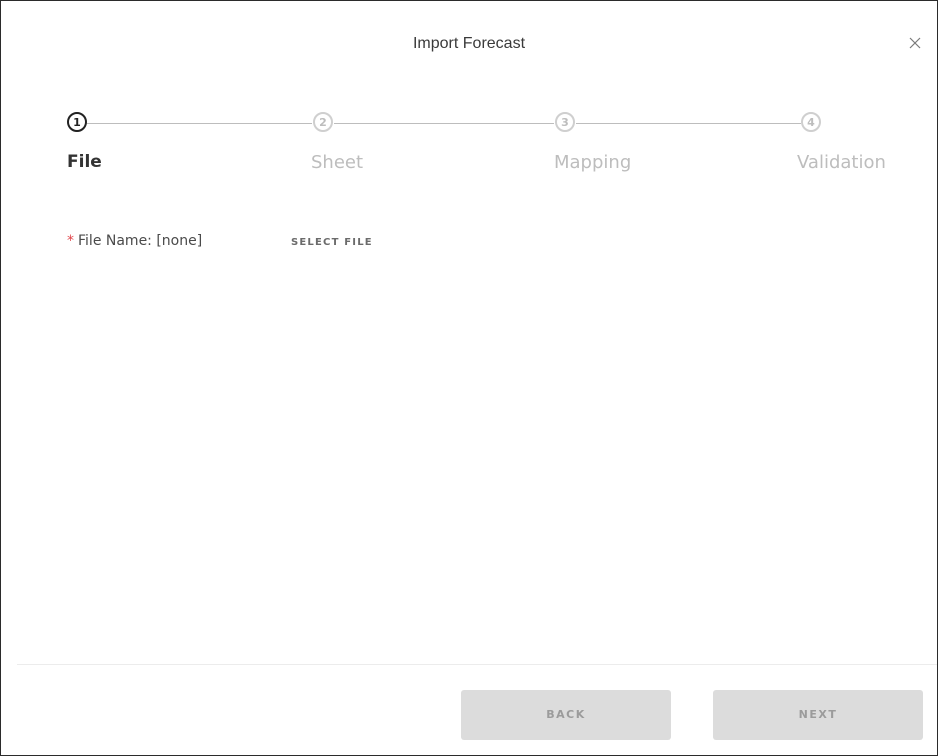 Image resolution: width=938 pixels, height=756 pixels. I want to click on footer-divider, so click(477, 664).